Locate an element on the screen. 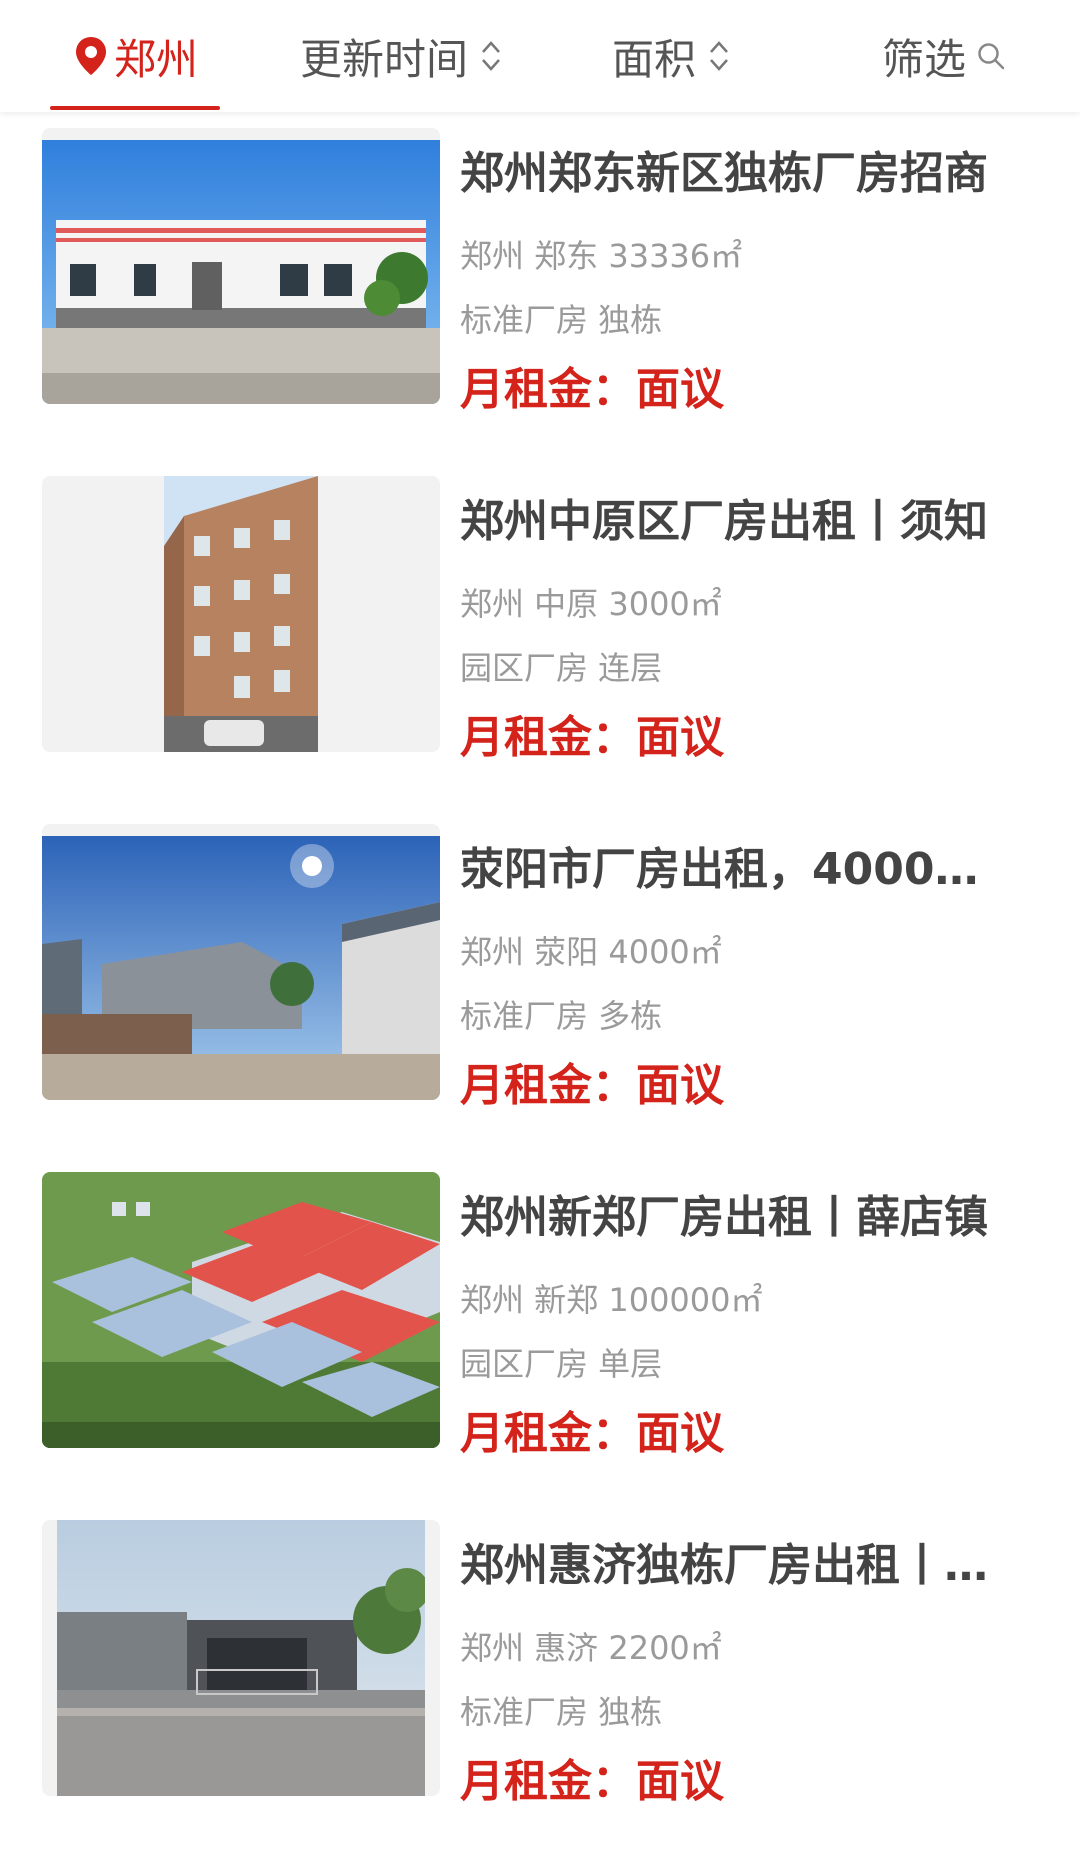 This screenshot has width=1080, height=1859. sort-by-time: 更新时间 is located at coordinates (401, 56).